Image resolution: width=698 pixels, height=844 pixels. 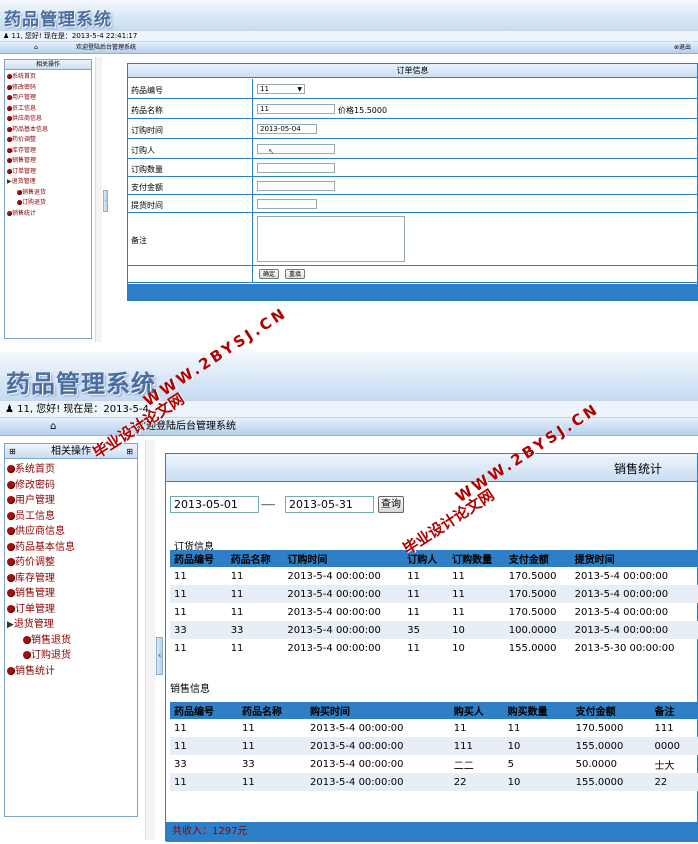 I want to click on user-greeting: 11, 您好! 现在是：2013-5-4 22:41:17, so click(x=74, y=36).